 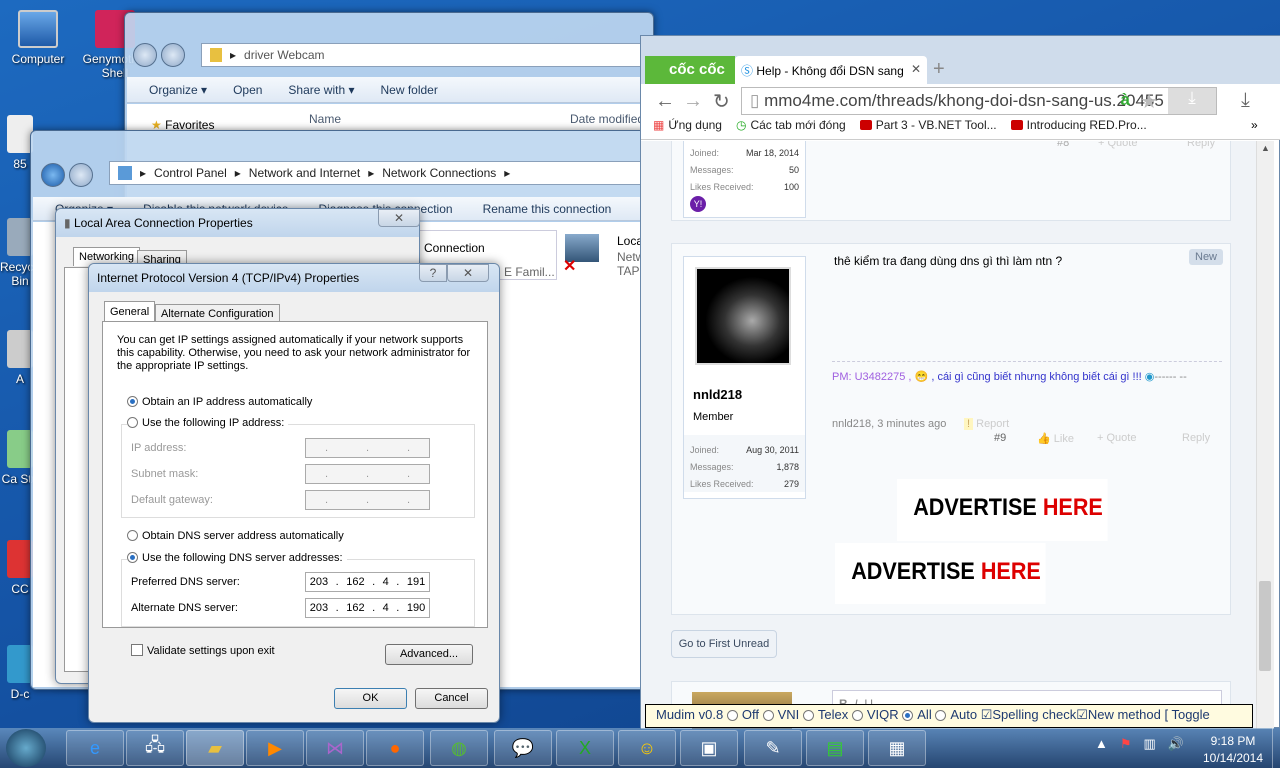 I want to click on address-bar: ▸ driver Webcam, so click(x=426, y=55).